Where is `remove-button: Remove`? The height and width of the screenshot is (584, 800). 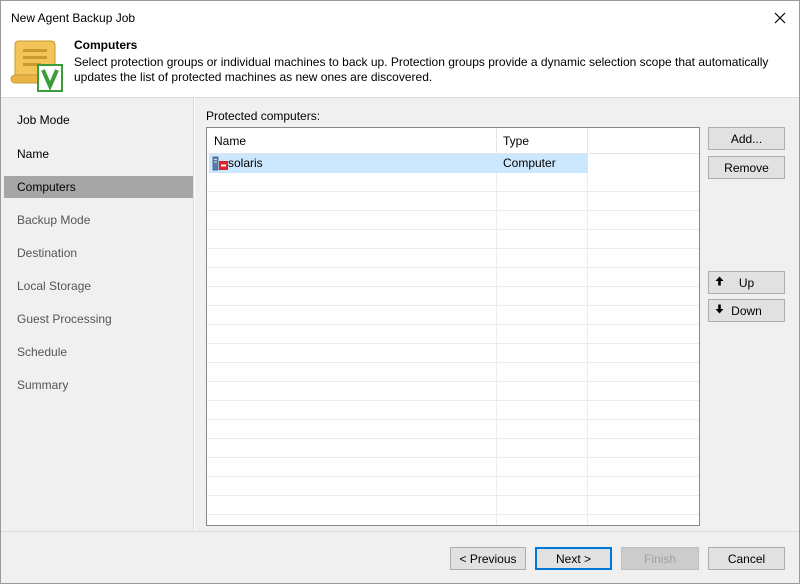
remove-button: Remove is located at coordinates (746, 167).